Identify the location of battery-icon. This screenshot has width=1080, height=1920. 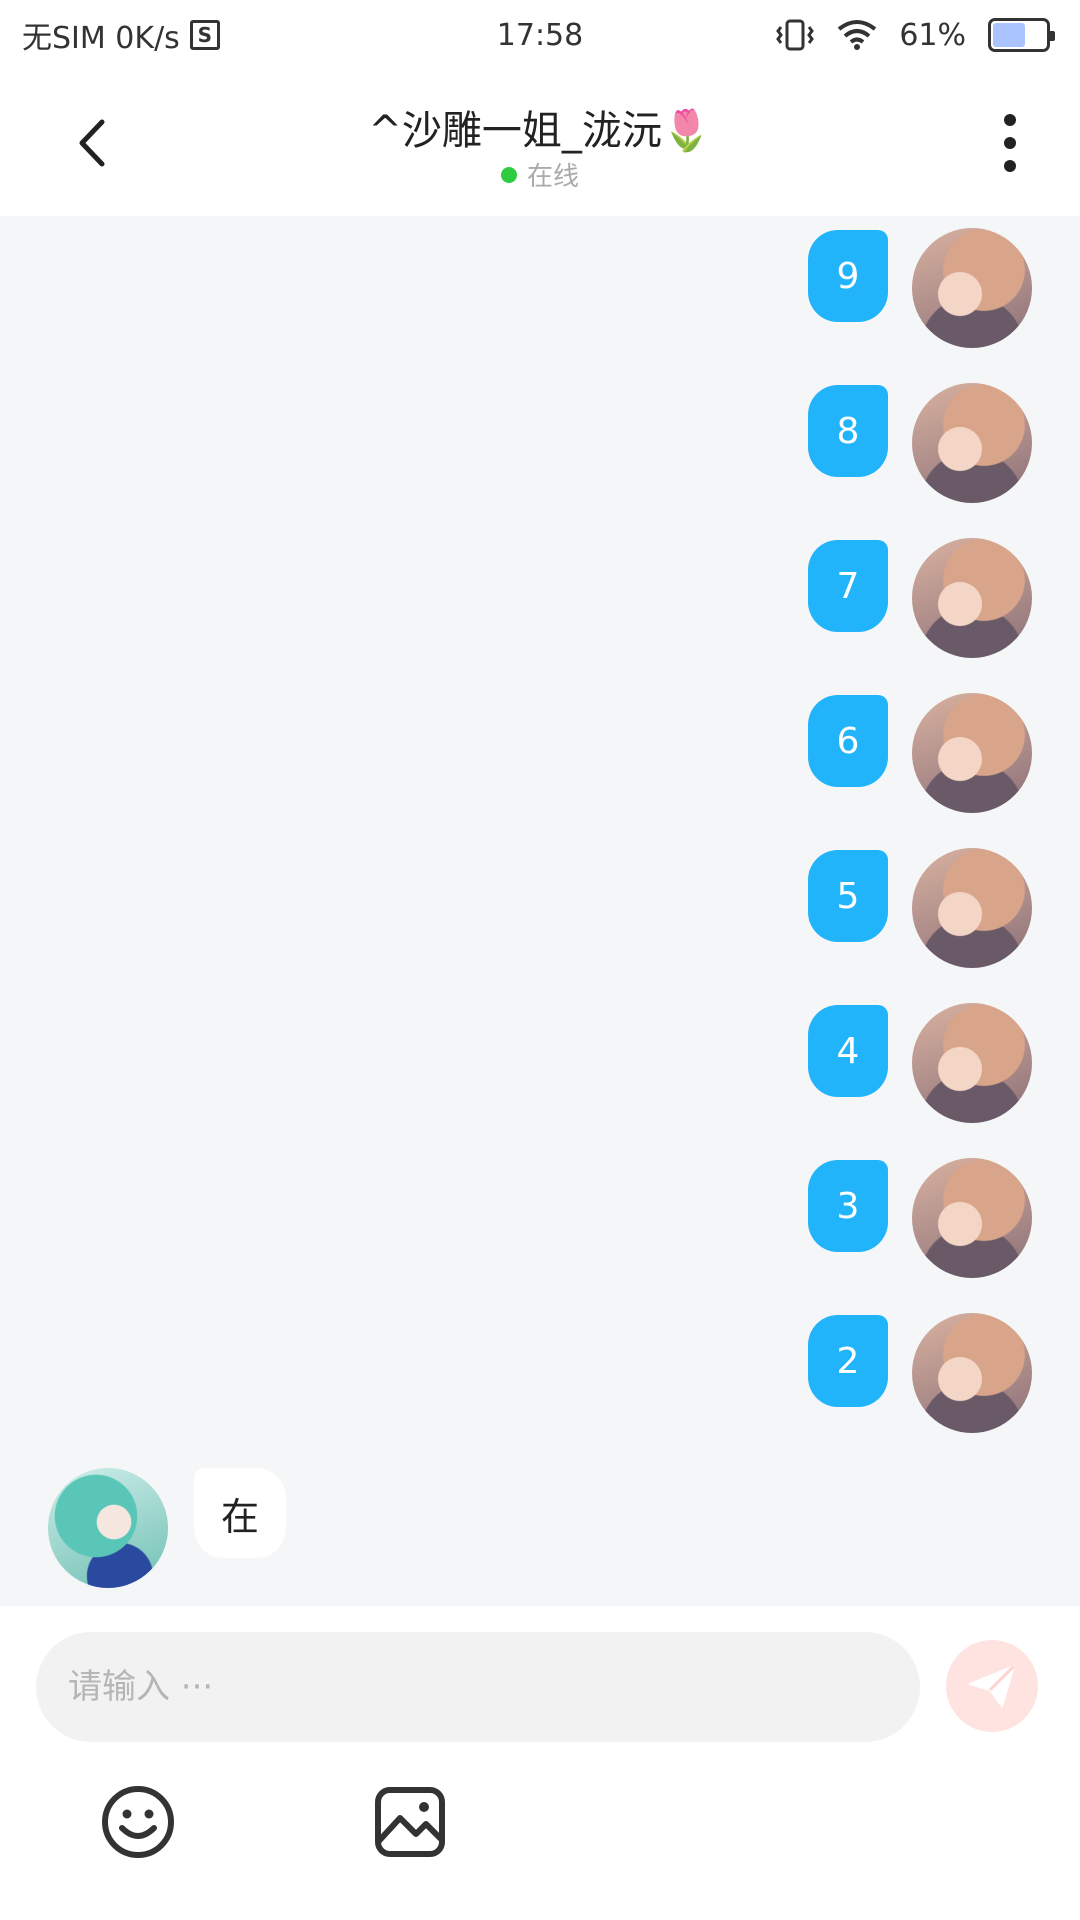
(1021, 35).